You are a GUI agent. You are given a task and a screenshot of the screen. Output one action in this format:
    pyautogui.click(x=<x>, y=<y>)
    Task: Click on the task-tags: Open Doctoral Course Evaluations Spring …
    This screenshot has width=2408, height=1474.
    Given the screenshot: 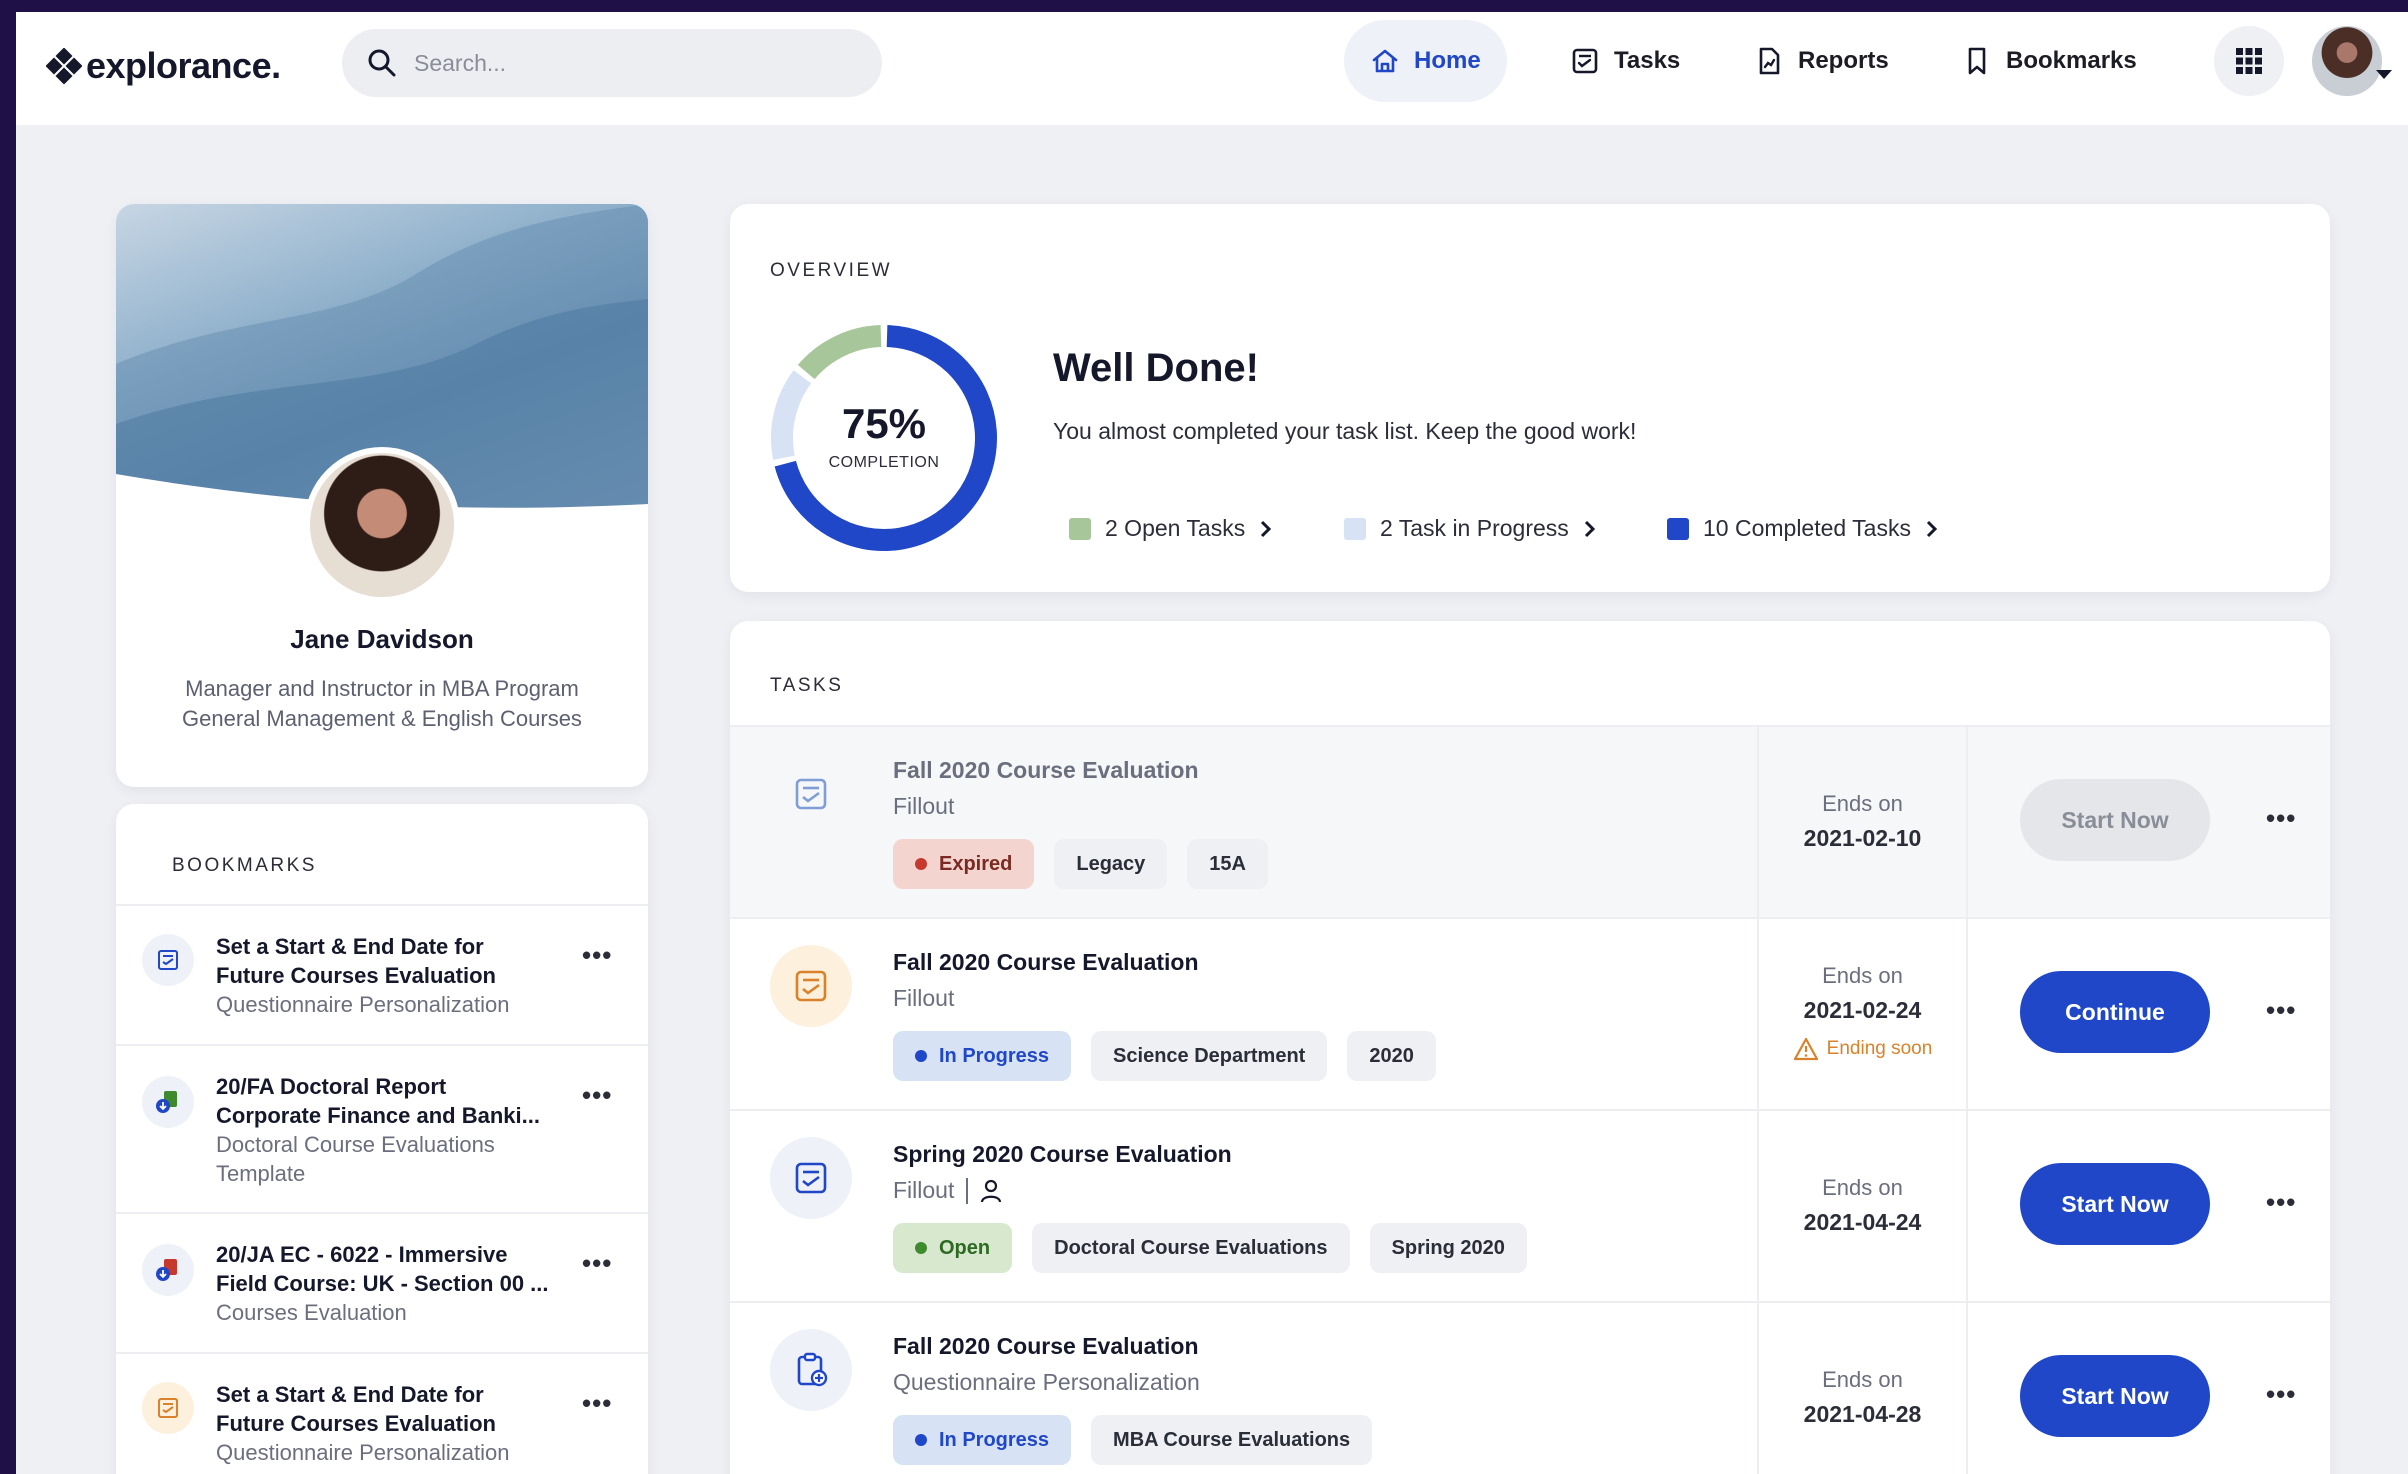 What is the action you would take?
    pyautogui.click(x=1210, y=1248)
    